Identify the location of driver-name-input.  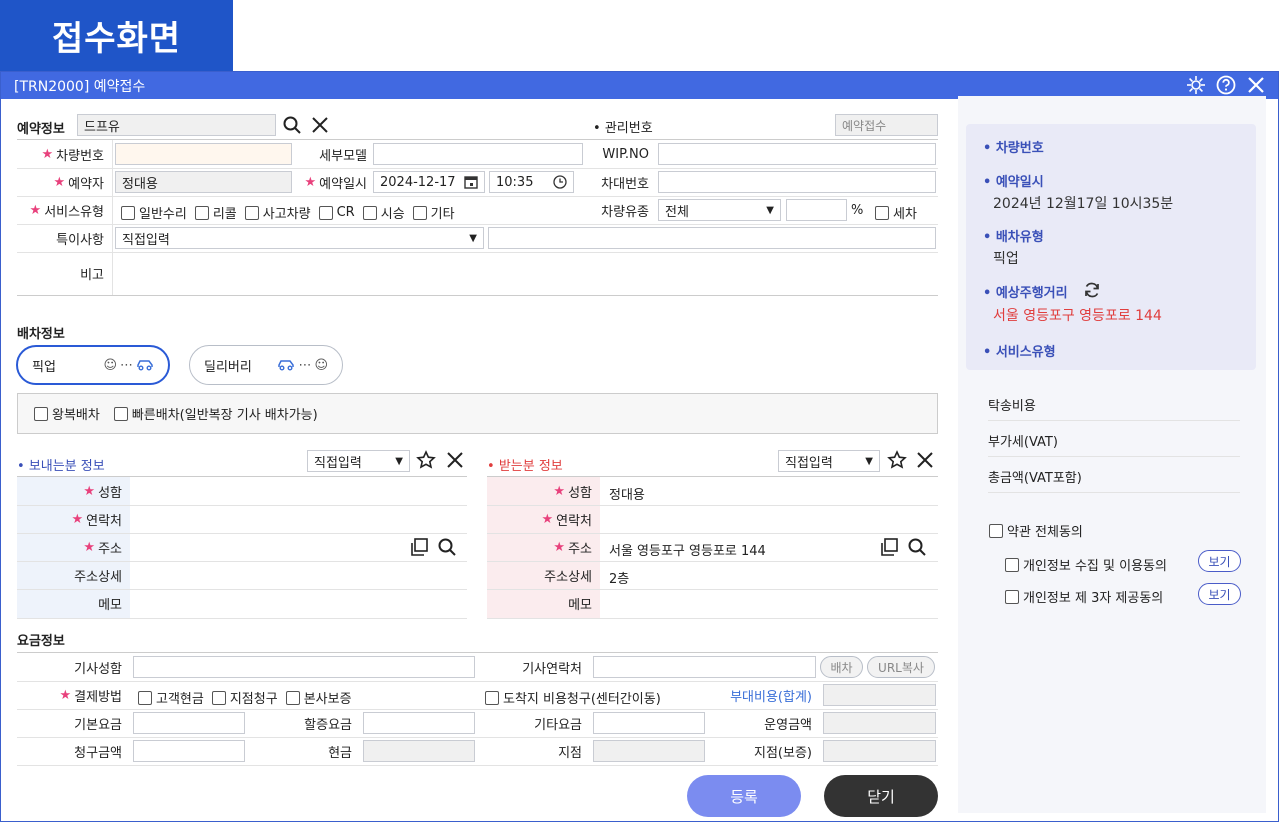
(304, 667).